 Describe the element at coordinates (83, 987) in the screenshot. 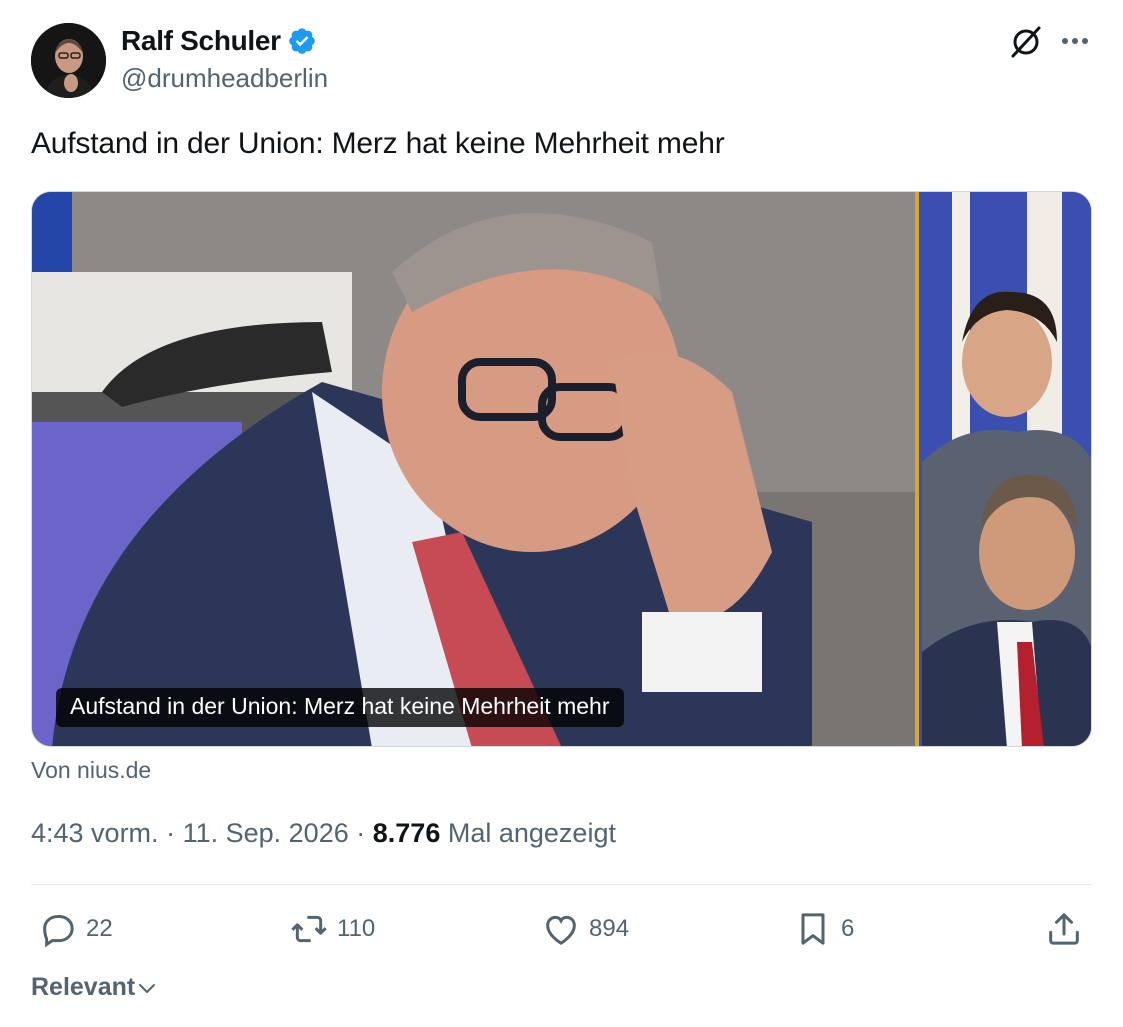

I see `sort-label: Relevant` at that location.